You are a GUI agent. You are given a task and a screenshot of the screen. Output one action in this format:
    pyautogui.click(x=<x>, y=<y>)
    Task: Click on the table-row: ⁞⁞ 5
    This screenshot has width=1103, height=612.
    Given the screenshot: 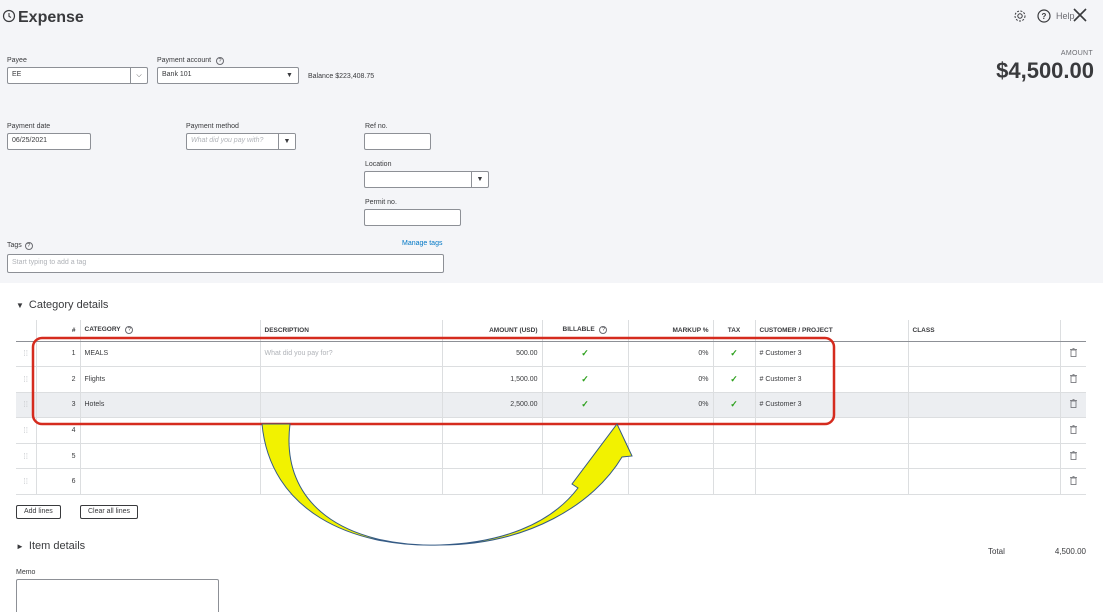 What is the action you would take?
    pyautogui.click(x=551, y=456)
    